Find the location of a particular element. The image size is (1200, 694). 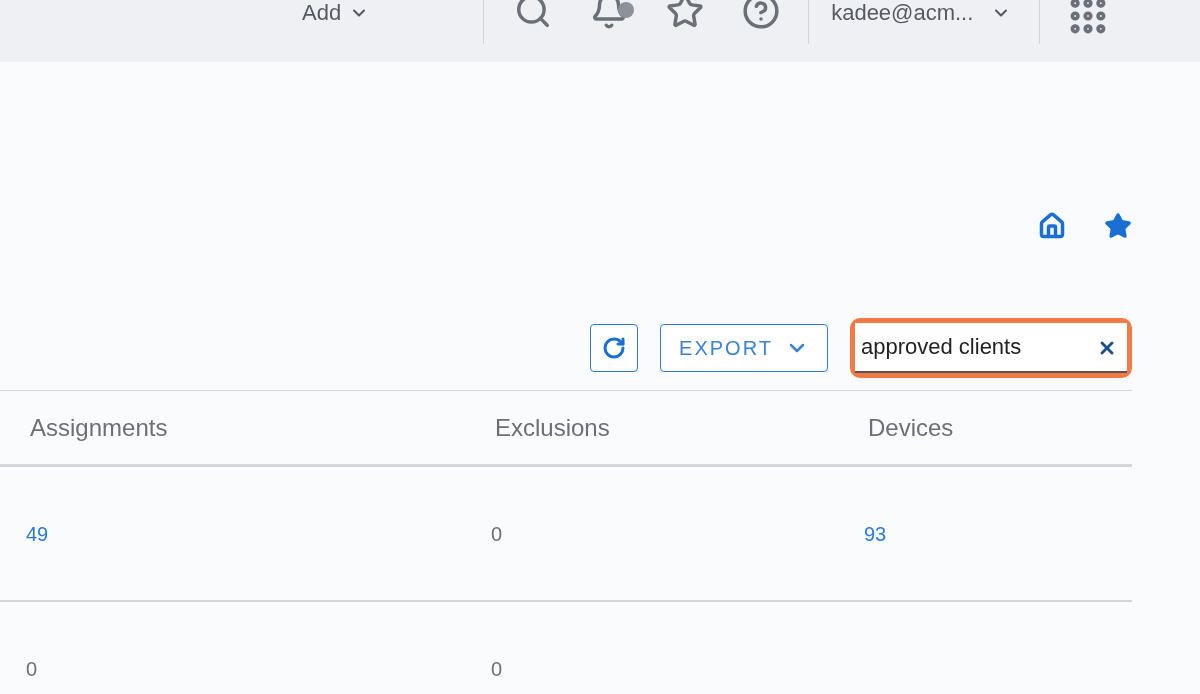

table-link: 49 is located at coordinates (37, 533).